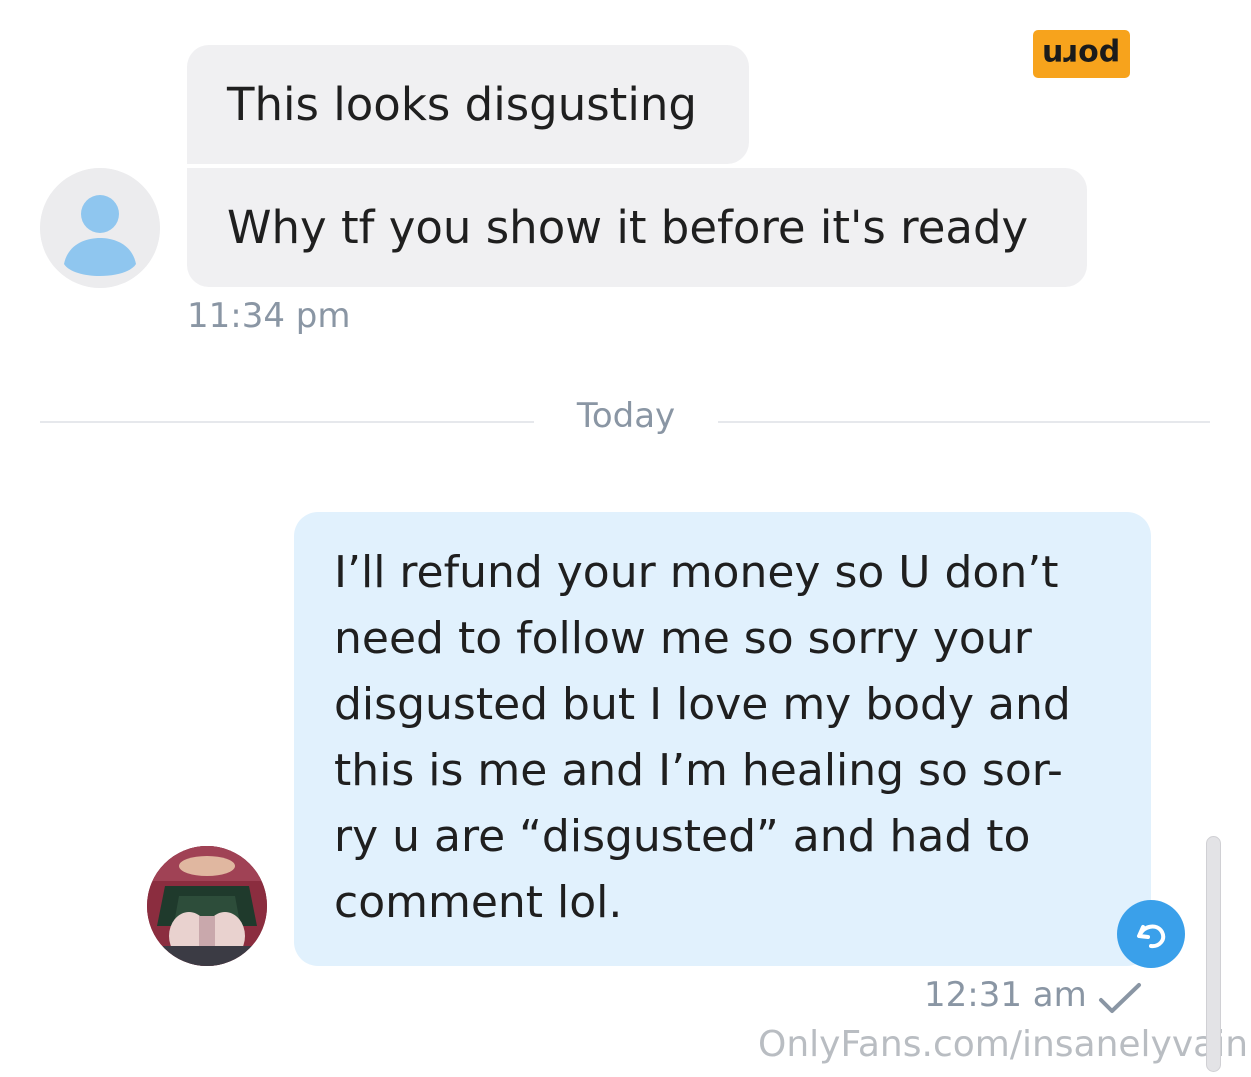  Describe the element at coordinates (1005, 995) in the screenshot. I see `message-timestamp: 12:31 am` at that location.